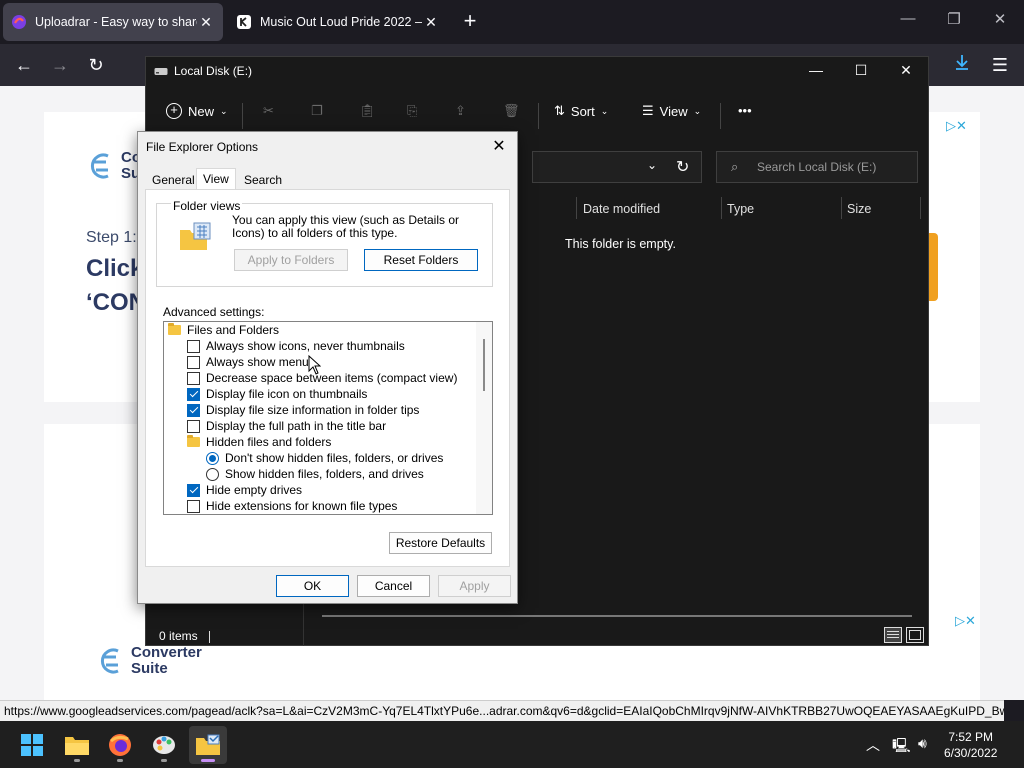 The width and height of the screenshot is (1024, 768). What do you see at coordinates (99, 166) in the screenshot?
I see `converter-suite-logo-icon` at bounding box center [99, 166].